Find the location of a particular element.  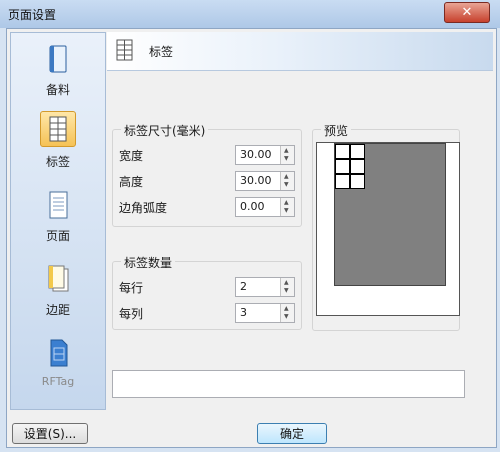

corner-radius-row: 边角弧度 0.00 ▲ ▼ is located at coordinates (208, 207).